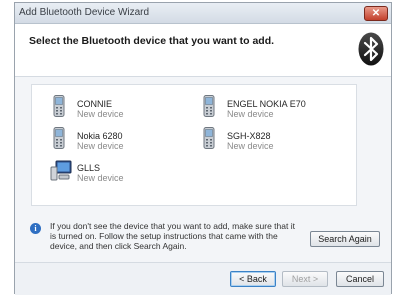  I want to click on info-icon: i, so click(35, 228).